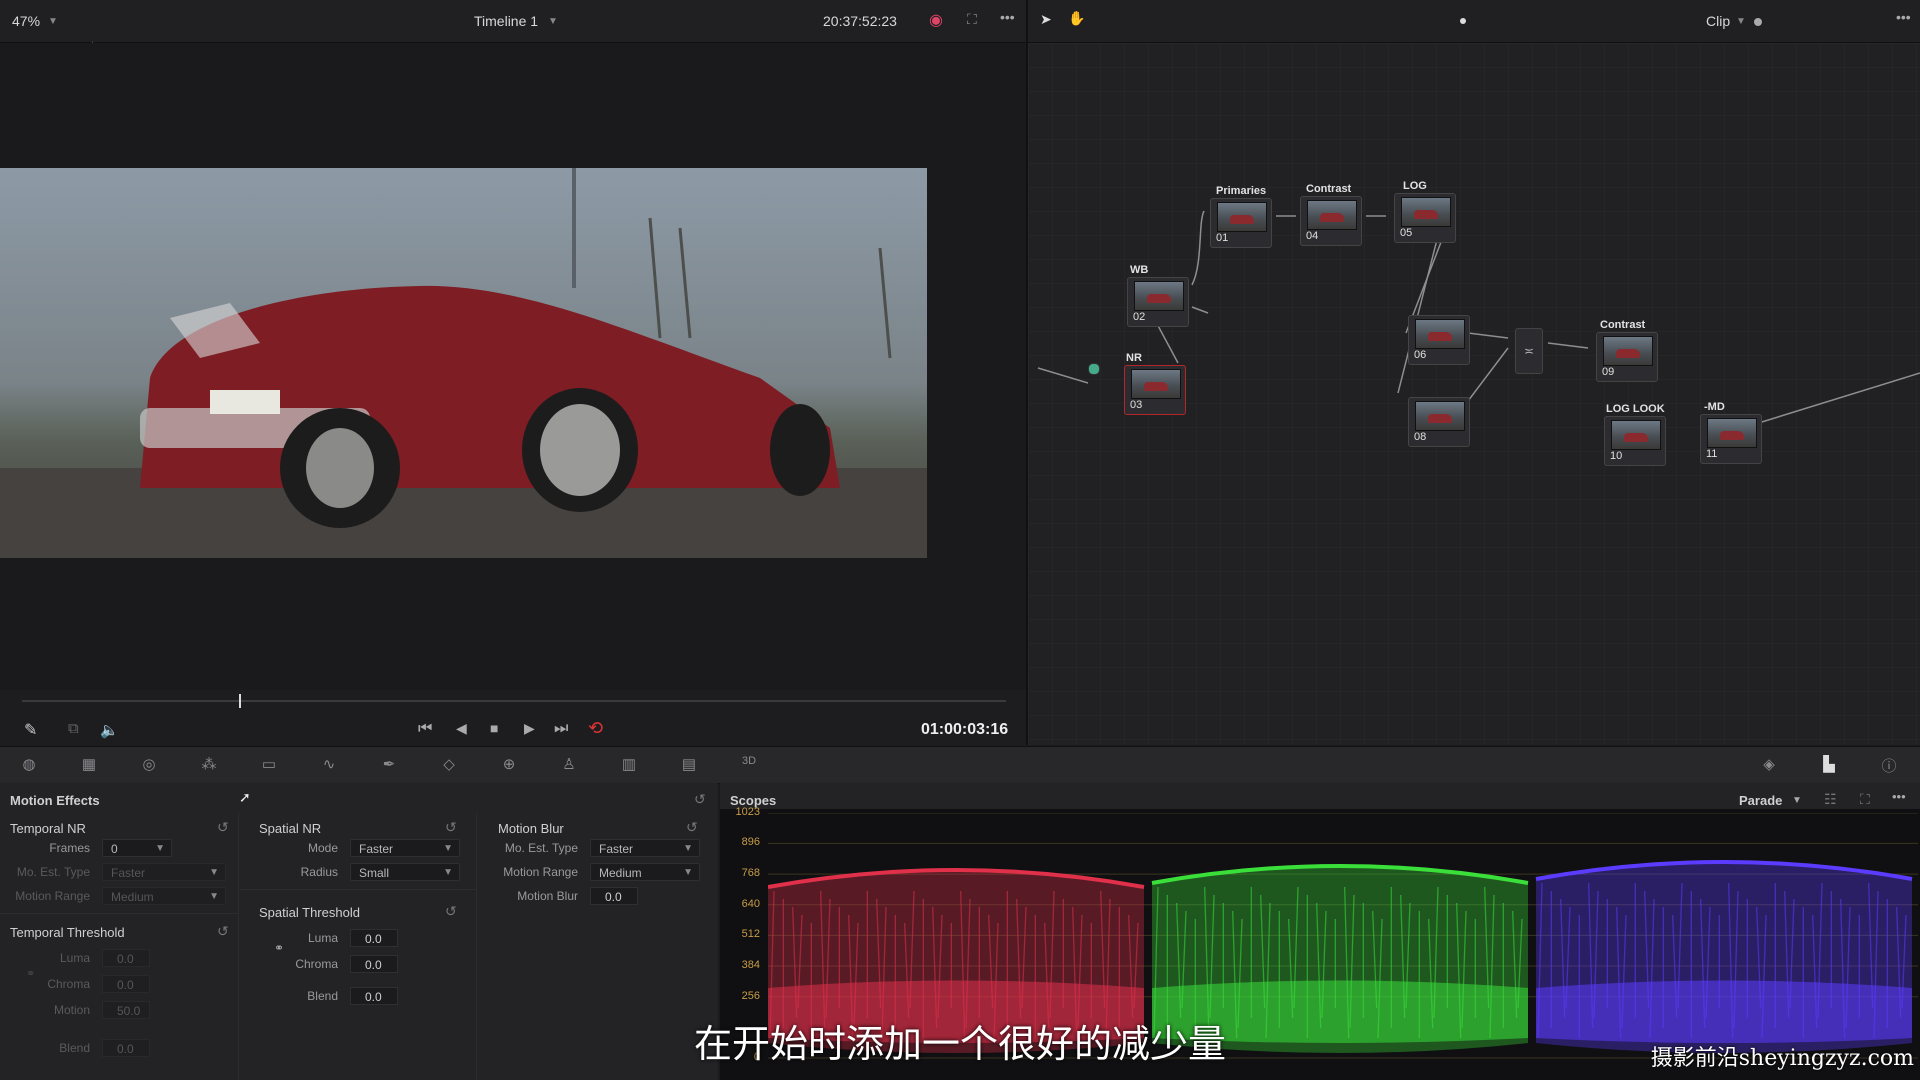 The width and height of the screenshot is (1920, 1080). I want to click on scope-tick-label: 896, so click(750, 842).